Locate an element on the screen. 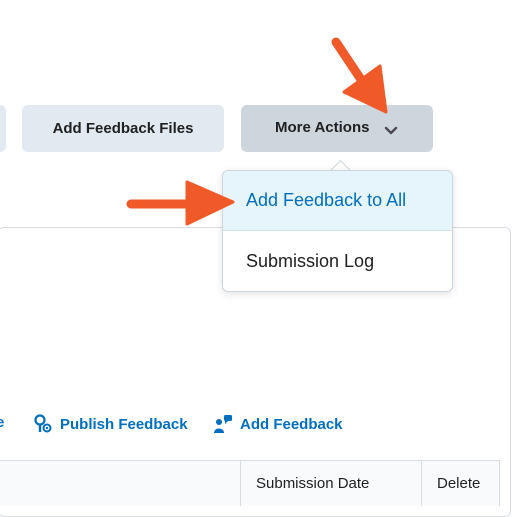 The width and height of the screenshot is (525, 517). table-header: Submission Date Delete is located at coordinates (250, 483).